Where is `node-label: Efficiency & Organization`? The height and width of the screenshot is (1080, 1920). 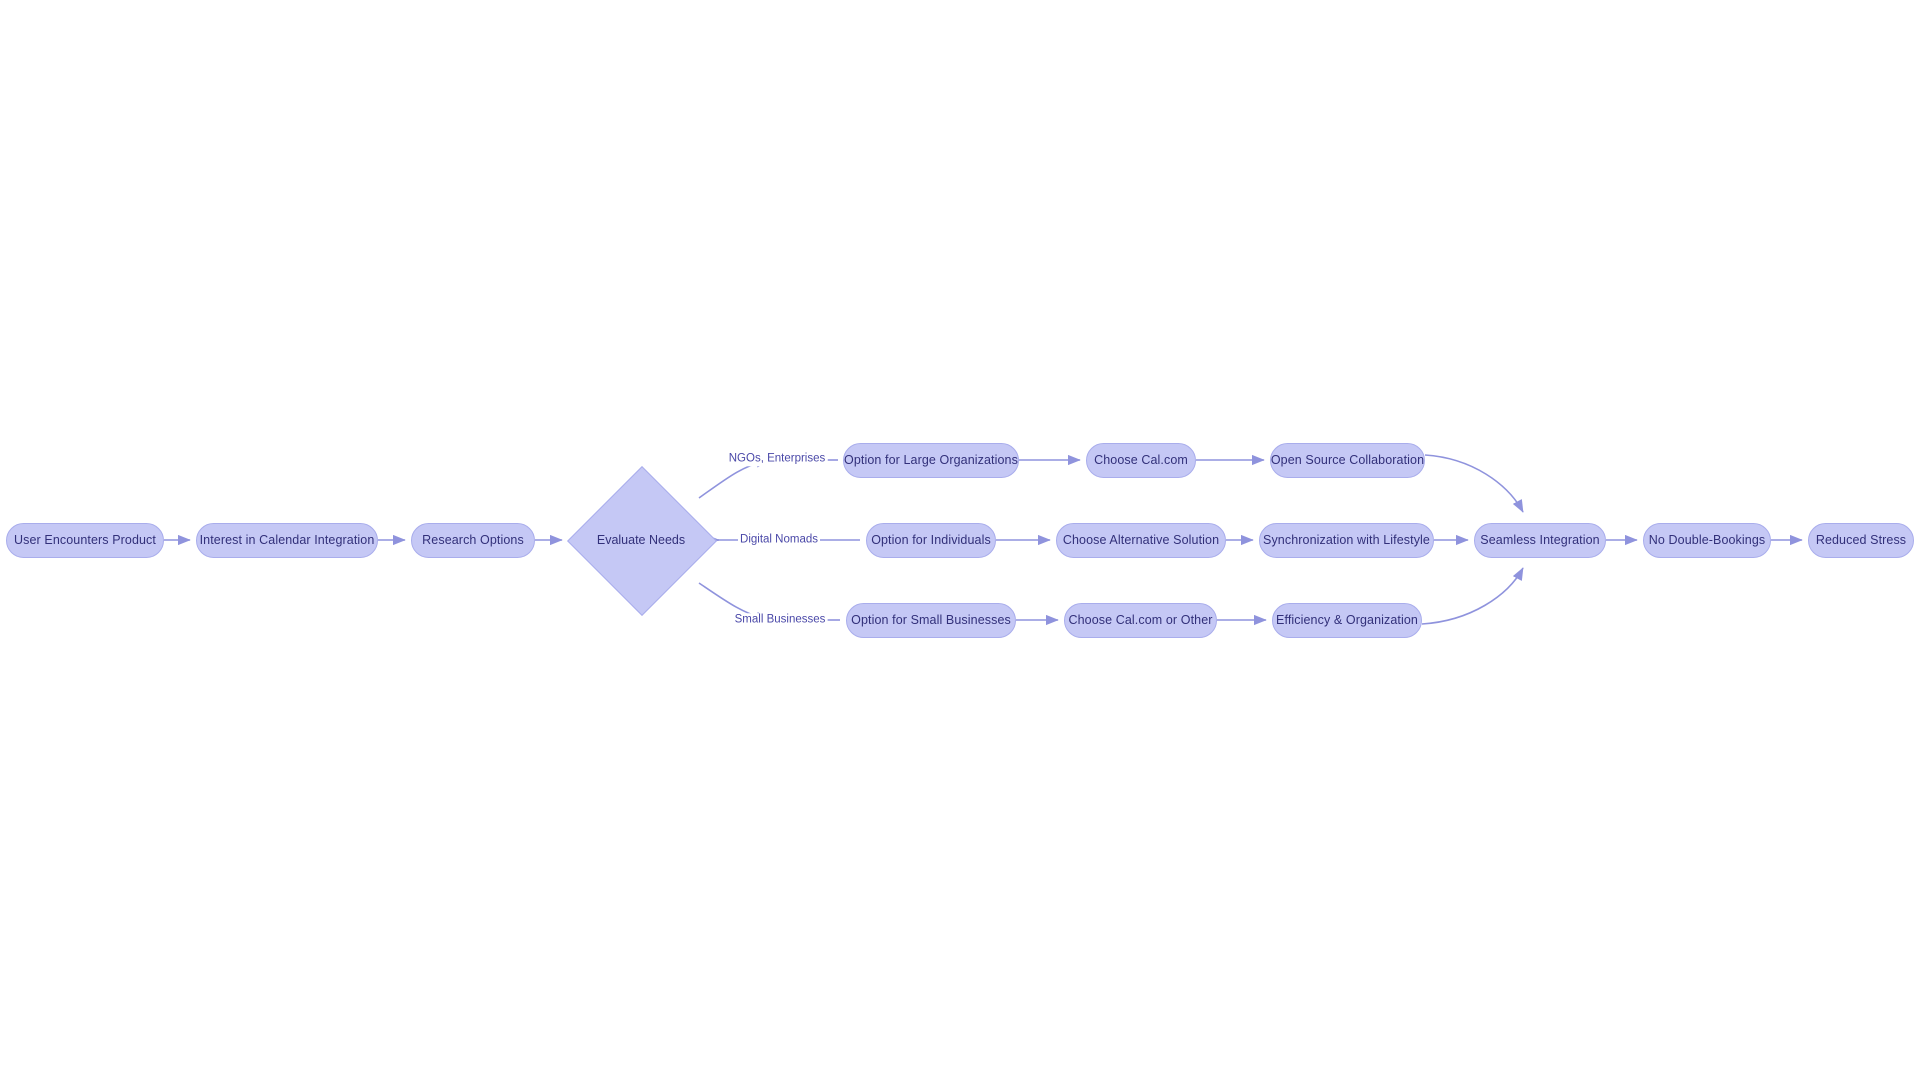 node-label: Efficiency & Organization is located at coordinates (1347, 620).